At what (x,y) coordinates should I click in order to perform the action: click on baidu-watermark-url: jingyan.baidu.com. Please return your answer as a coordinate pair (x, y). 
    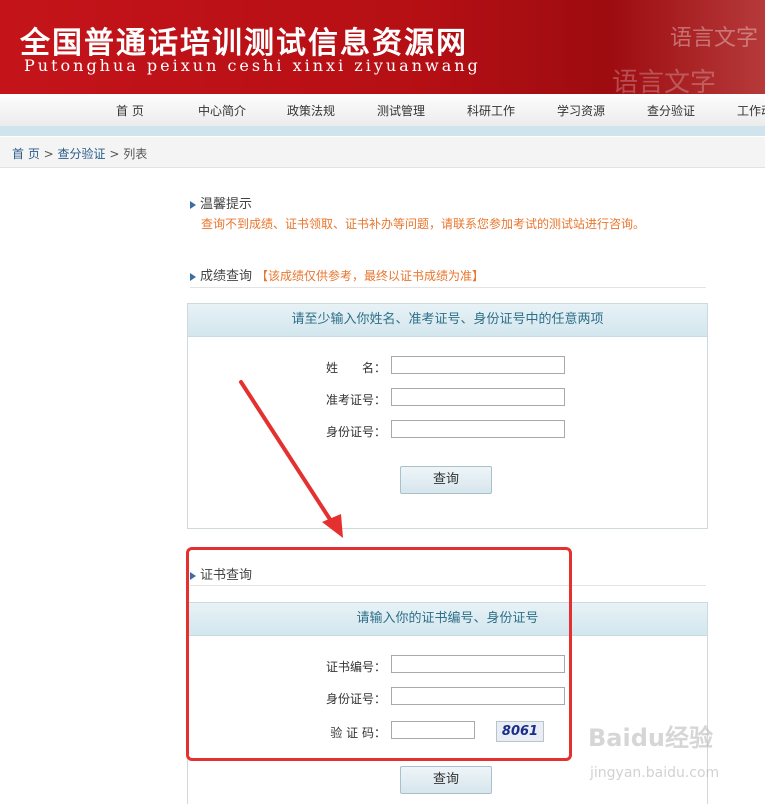
    Looking at the image, I should click on (655, 773).